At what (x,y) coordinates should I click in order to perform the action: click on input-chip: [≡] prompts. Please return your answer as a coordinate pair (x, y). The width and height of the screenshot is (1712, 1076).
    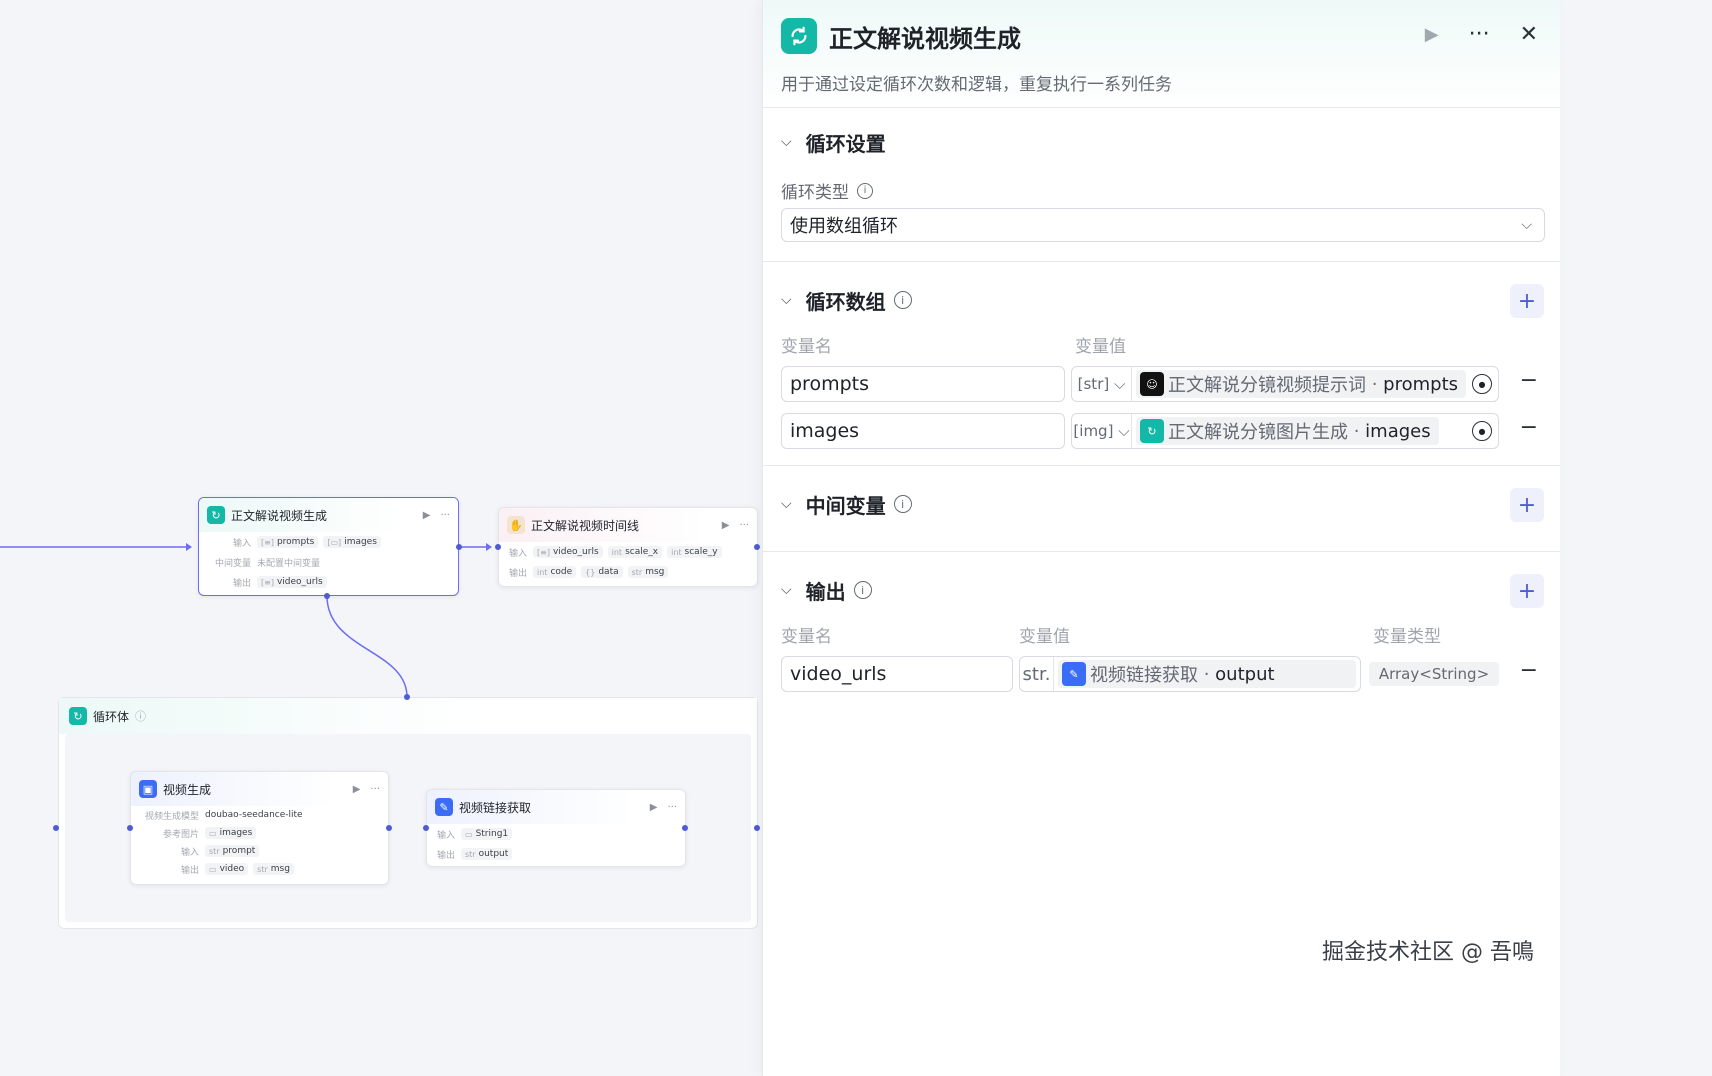
    Looking at the image, I should click on (288, 542).